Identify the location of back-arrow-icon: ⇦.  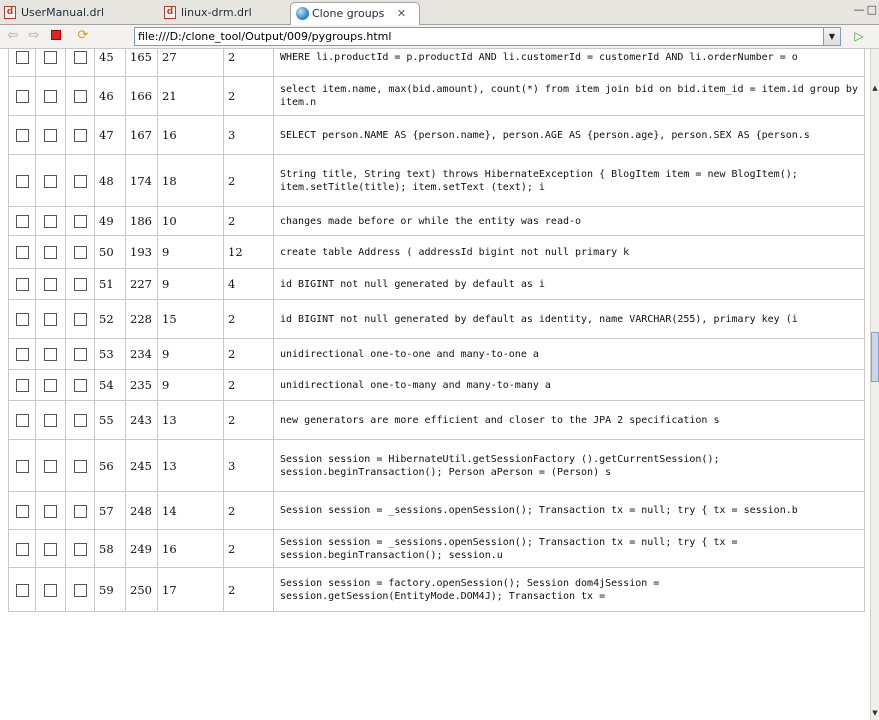
(13, 36).